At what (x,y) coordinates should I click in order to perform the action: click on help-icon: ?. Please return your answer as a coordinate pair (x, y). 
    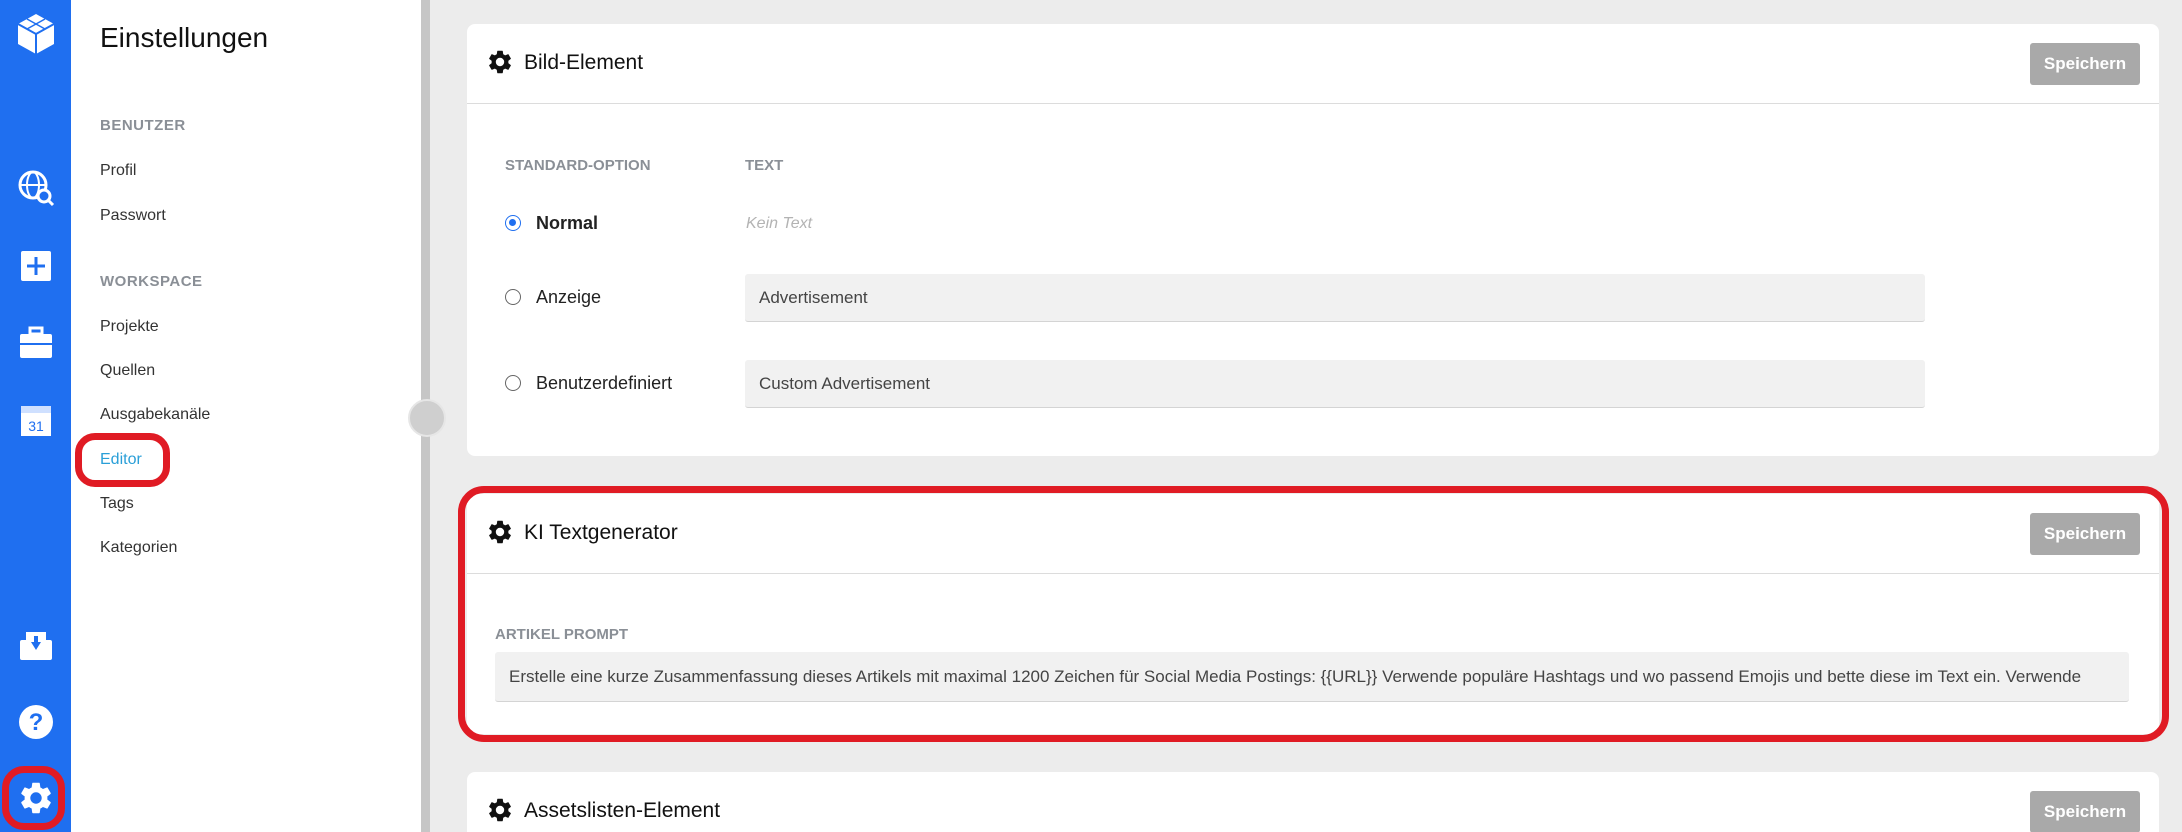
    Looking at the image, I should click on (35, 722).